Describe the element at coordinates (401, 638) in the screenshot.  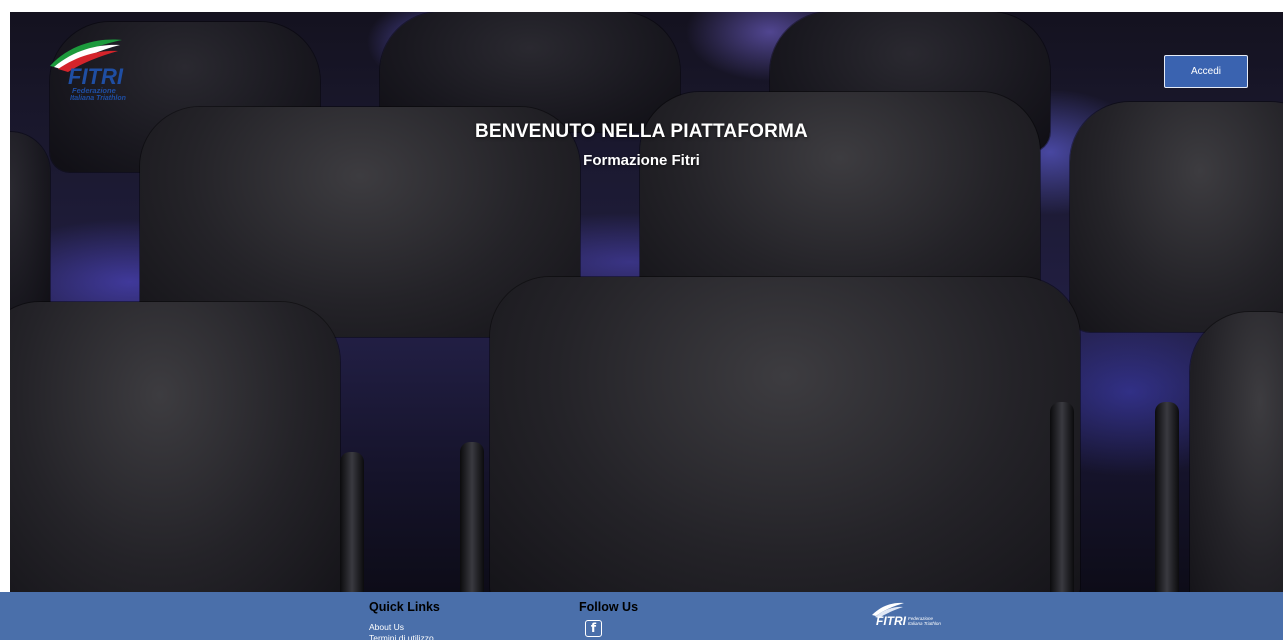
I see `terms-link: Termini di utilizzo` at that location.